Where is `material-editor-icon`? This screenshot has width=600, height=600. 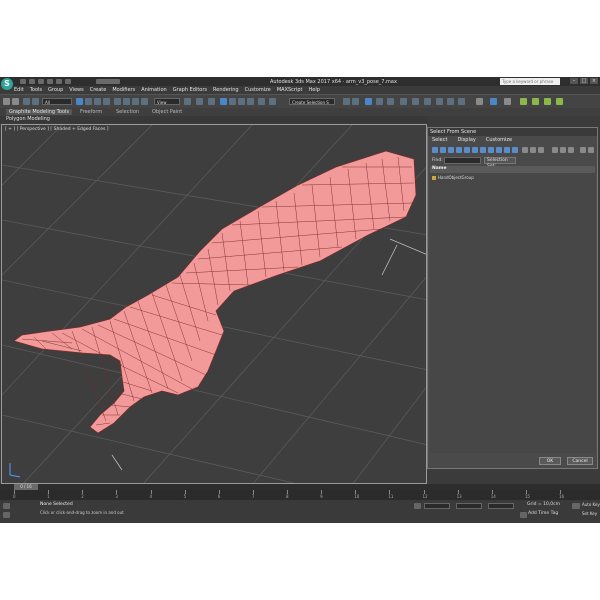
material-editor-icon is located at coordinates (427, 101).